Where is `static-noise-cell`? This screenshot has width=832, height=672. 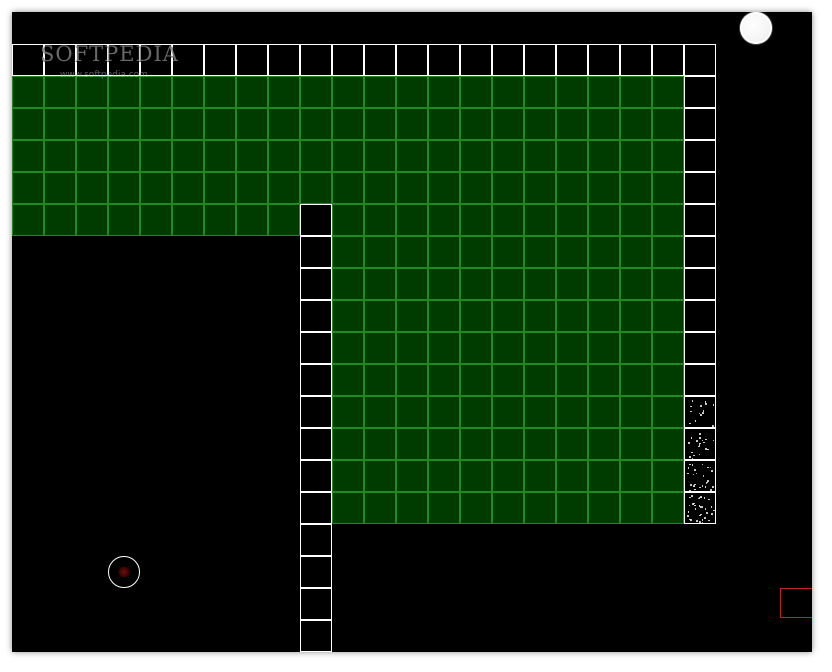
static-noise-cell is located at coordinates (700, 476).